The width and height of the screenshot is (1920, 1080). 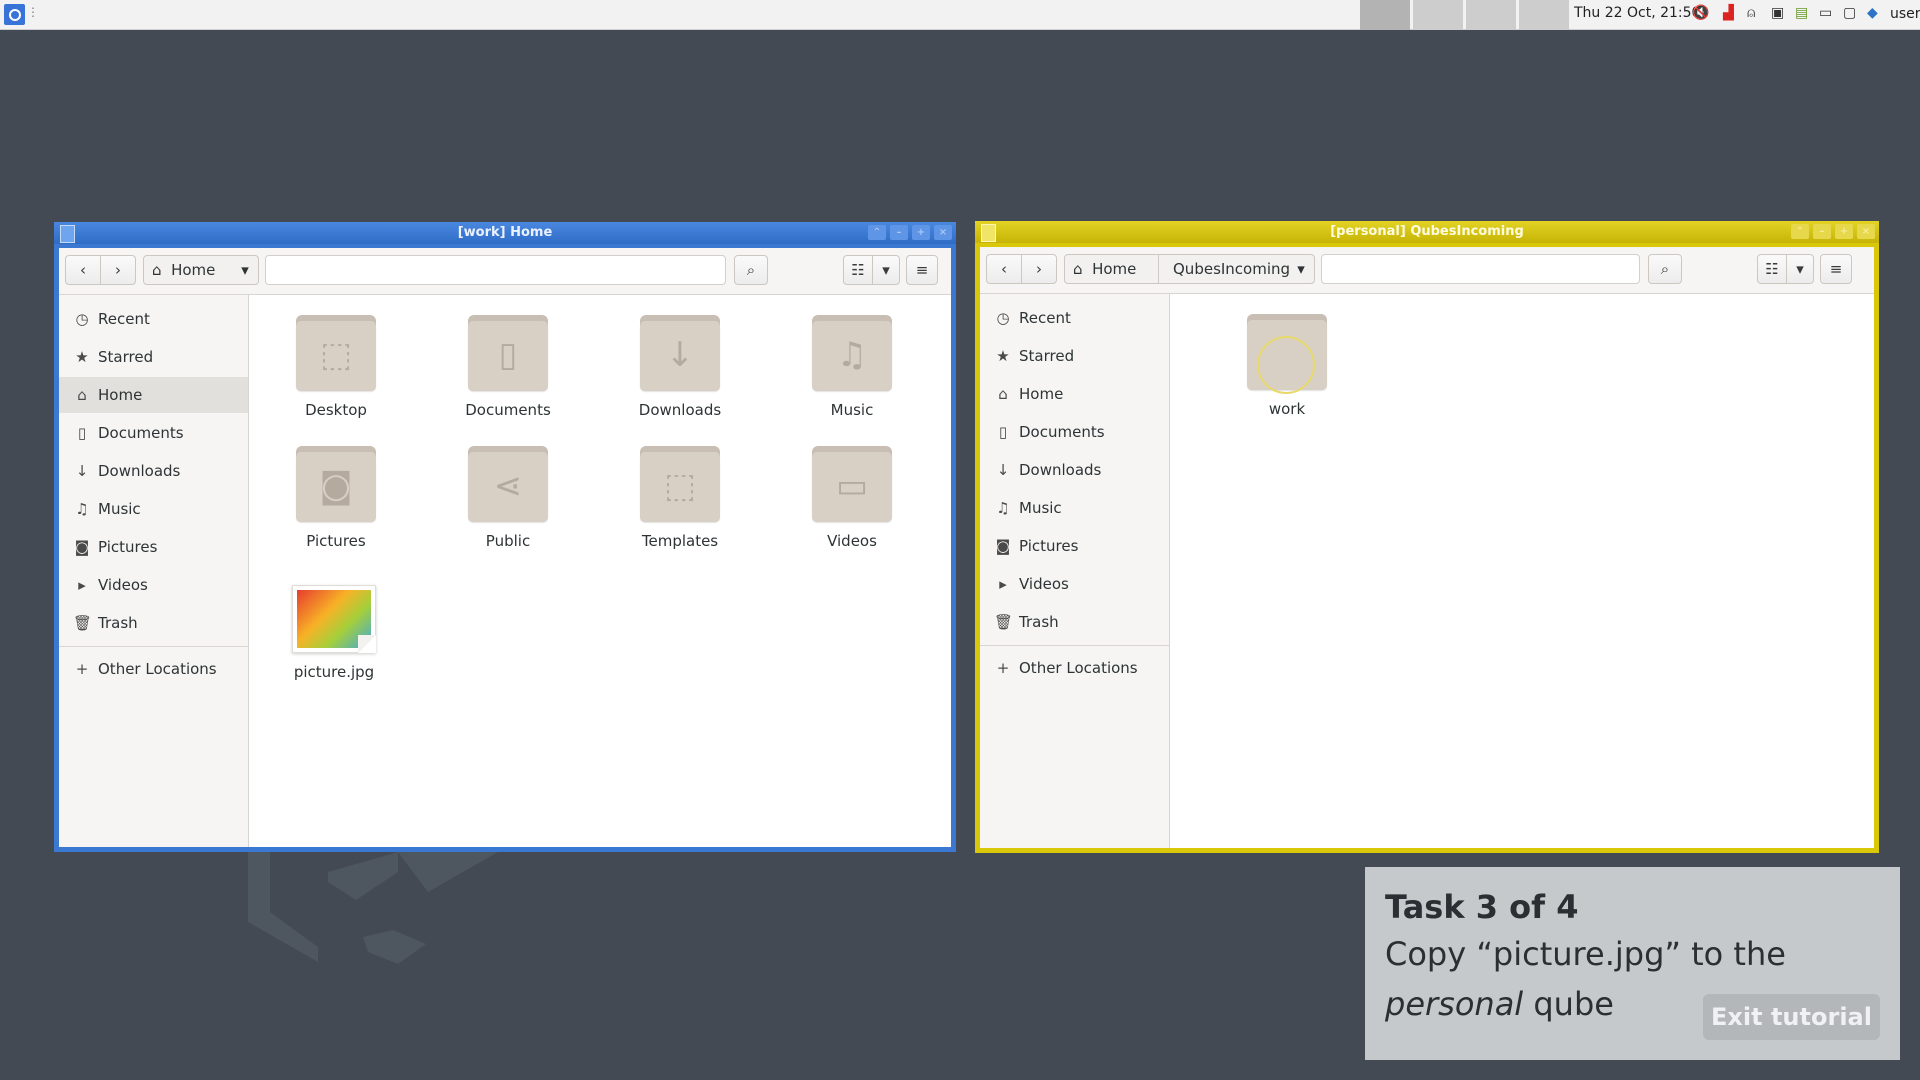 What do you see at coordinates (1637, 13) in the screenshot?
I see `clock: Thu 22 Oct, 21:50` at bounding box center [1637, 13].